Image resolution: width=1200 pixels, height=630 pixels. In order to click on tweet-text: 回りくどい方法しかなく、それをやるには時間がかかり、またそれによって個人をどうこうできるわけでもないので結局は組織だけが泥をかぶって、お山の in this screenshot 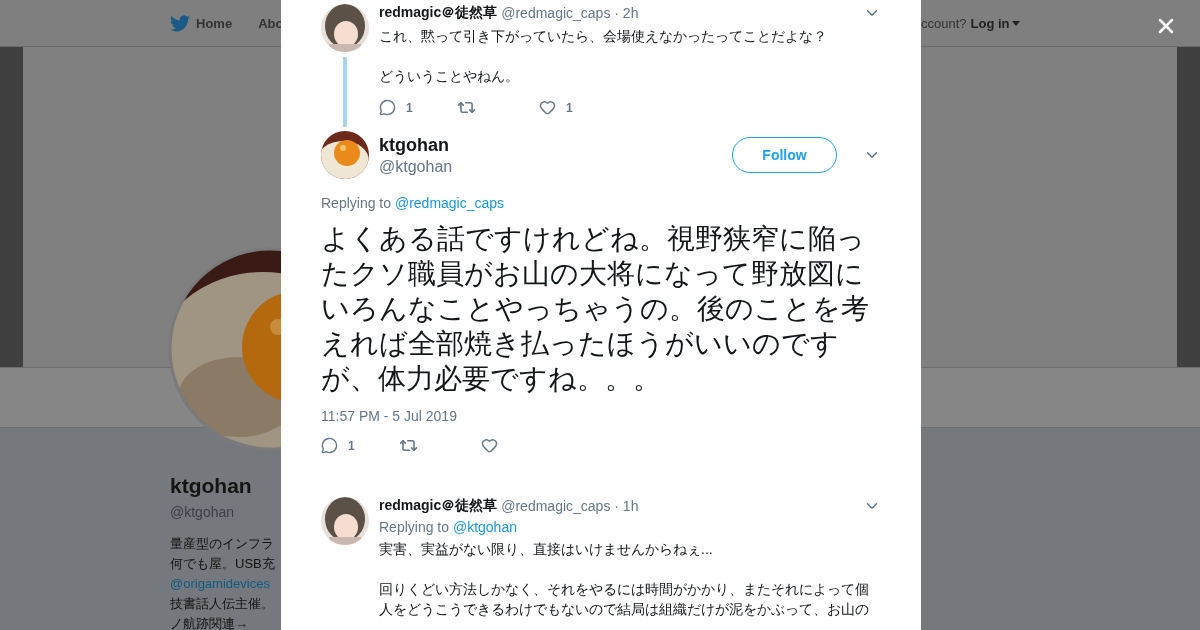, I will do `click(624, 599)`.